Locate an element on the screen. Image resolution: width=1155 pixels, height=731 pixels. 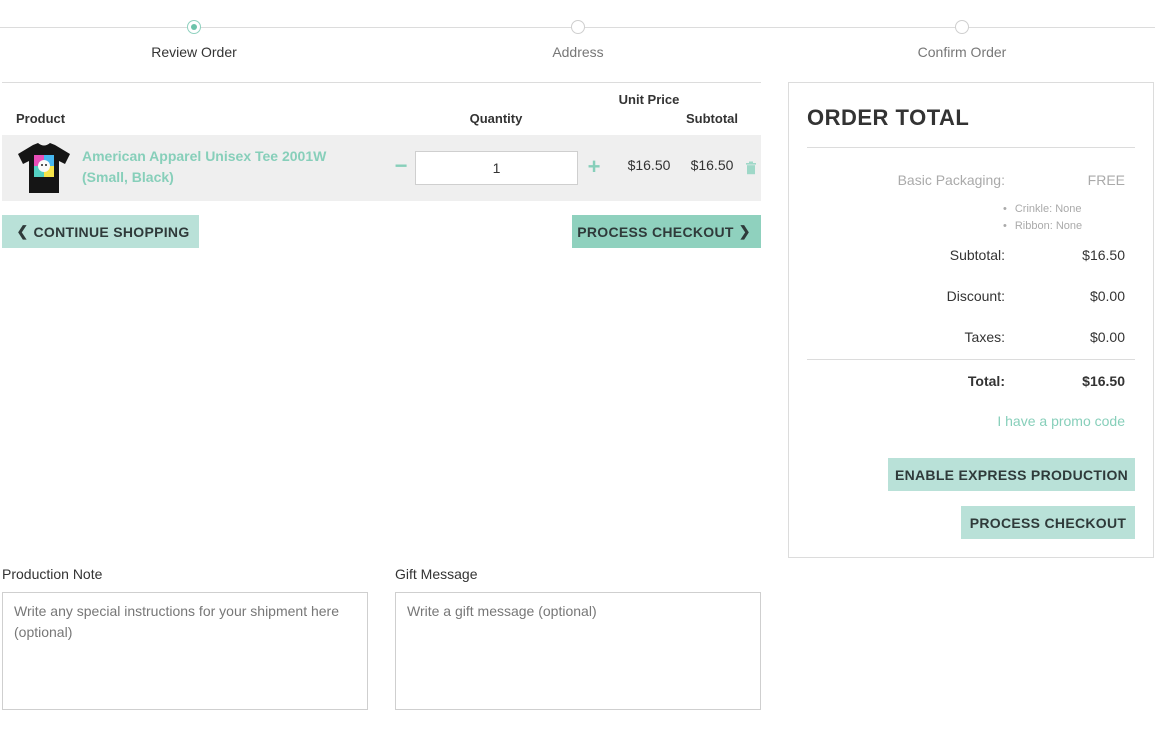
cart-header-row: Product Quantity Unit Price Subtotal is located at coordinates (381, 109).